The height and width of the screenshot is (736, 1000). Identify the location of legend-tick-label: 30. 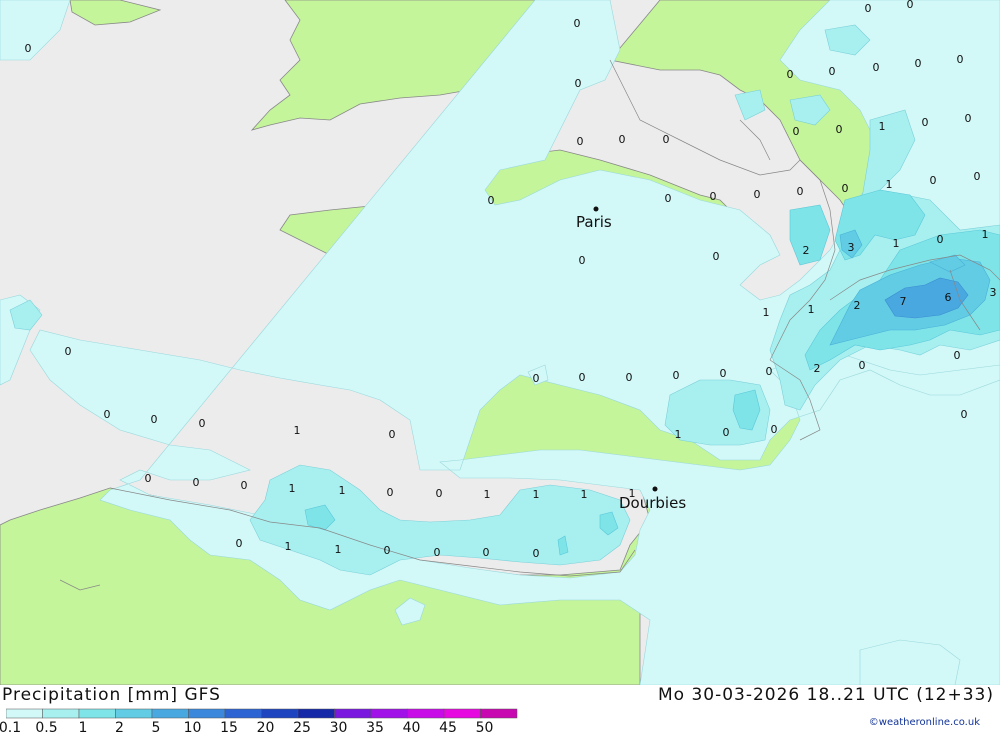
(338, 728).